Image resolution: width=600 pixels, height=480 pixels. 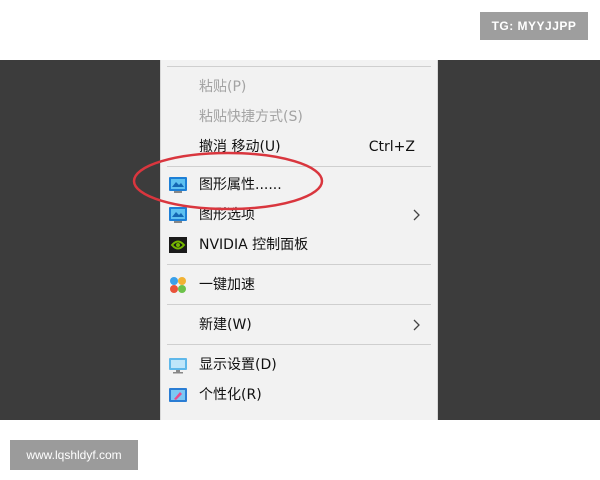 What do you see at coordinates (178, 366) in the screenshot?
I see `display-settings-icon` at bounding box center [178, 366].